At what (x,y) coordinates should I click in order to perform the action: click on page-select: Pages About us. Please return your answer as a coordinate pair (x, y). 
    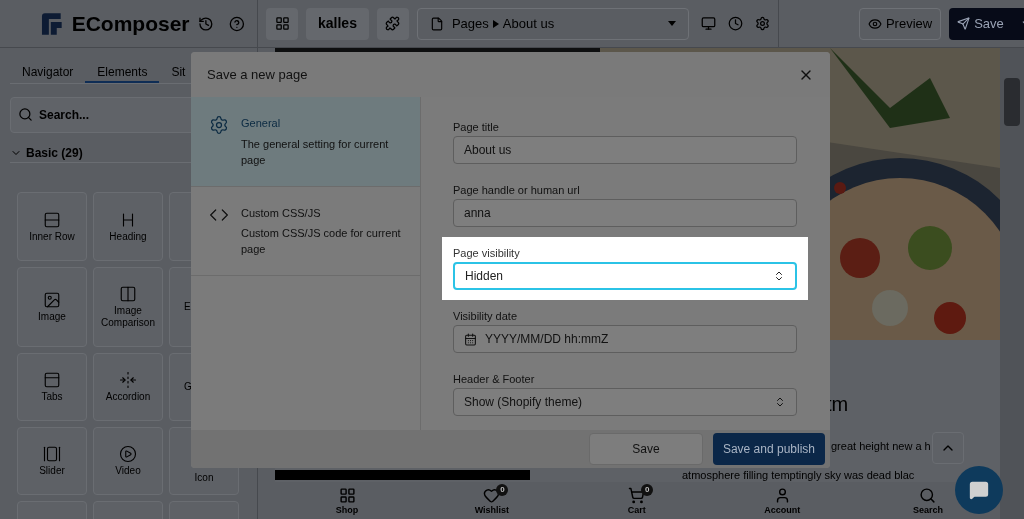
    Looking at the image, I should click on (552, 23).